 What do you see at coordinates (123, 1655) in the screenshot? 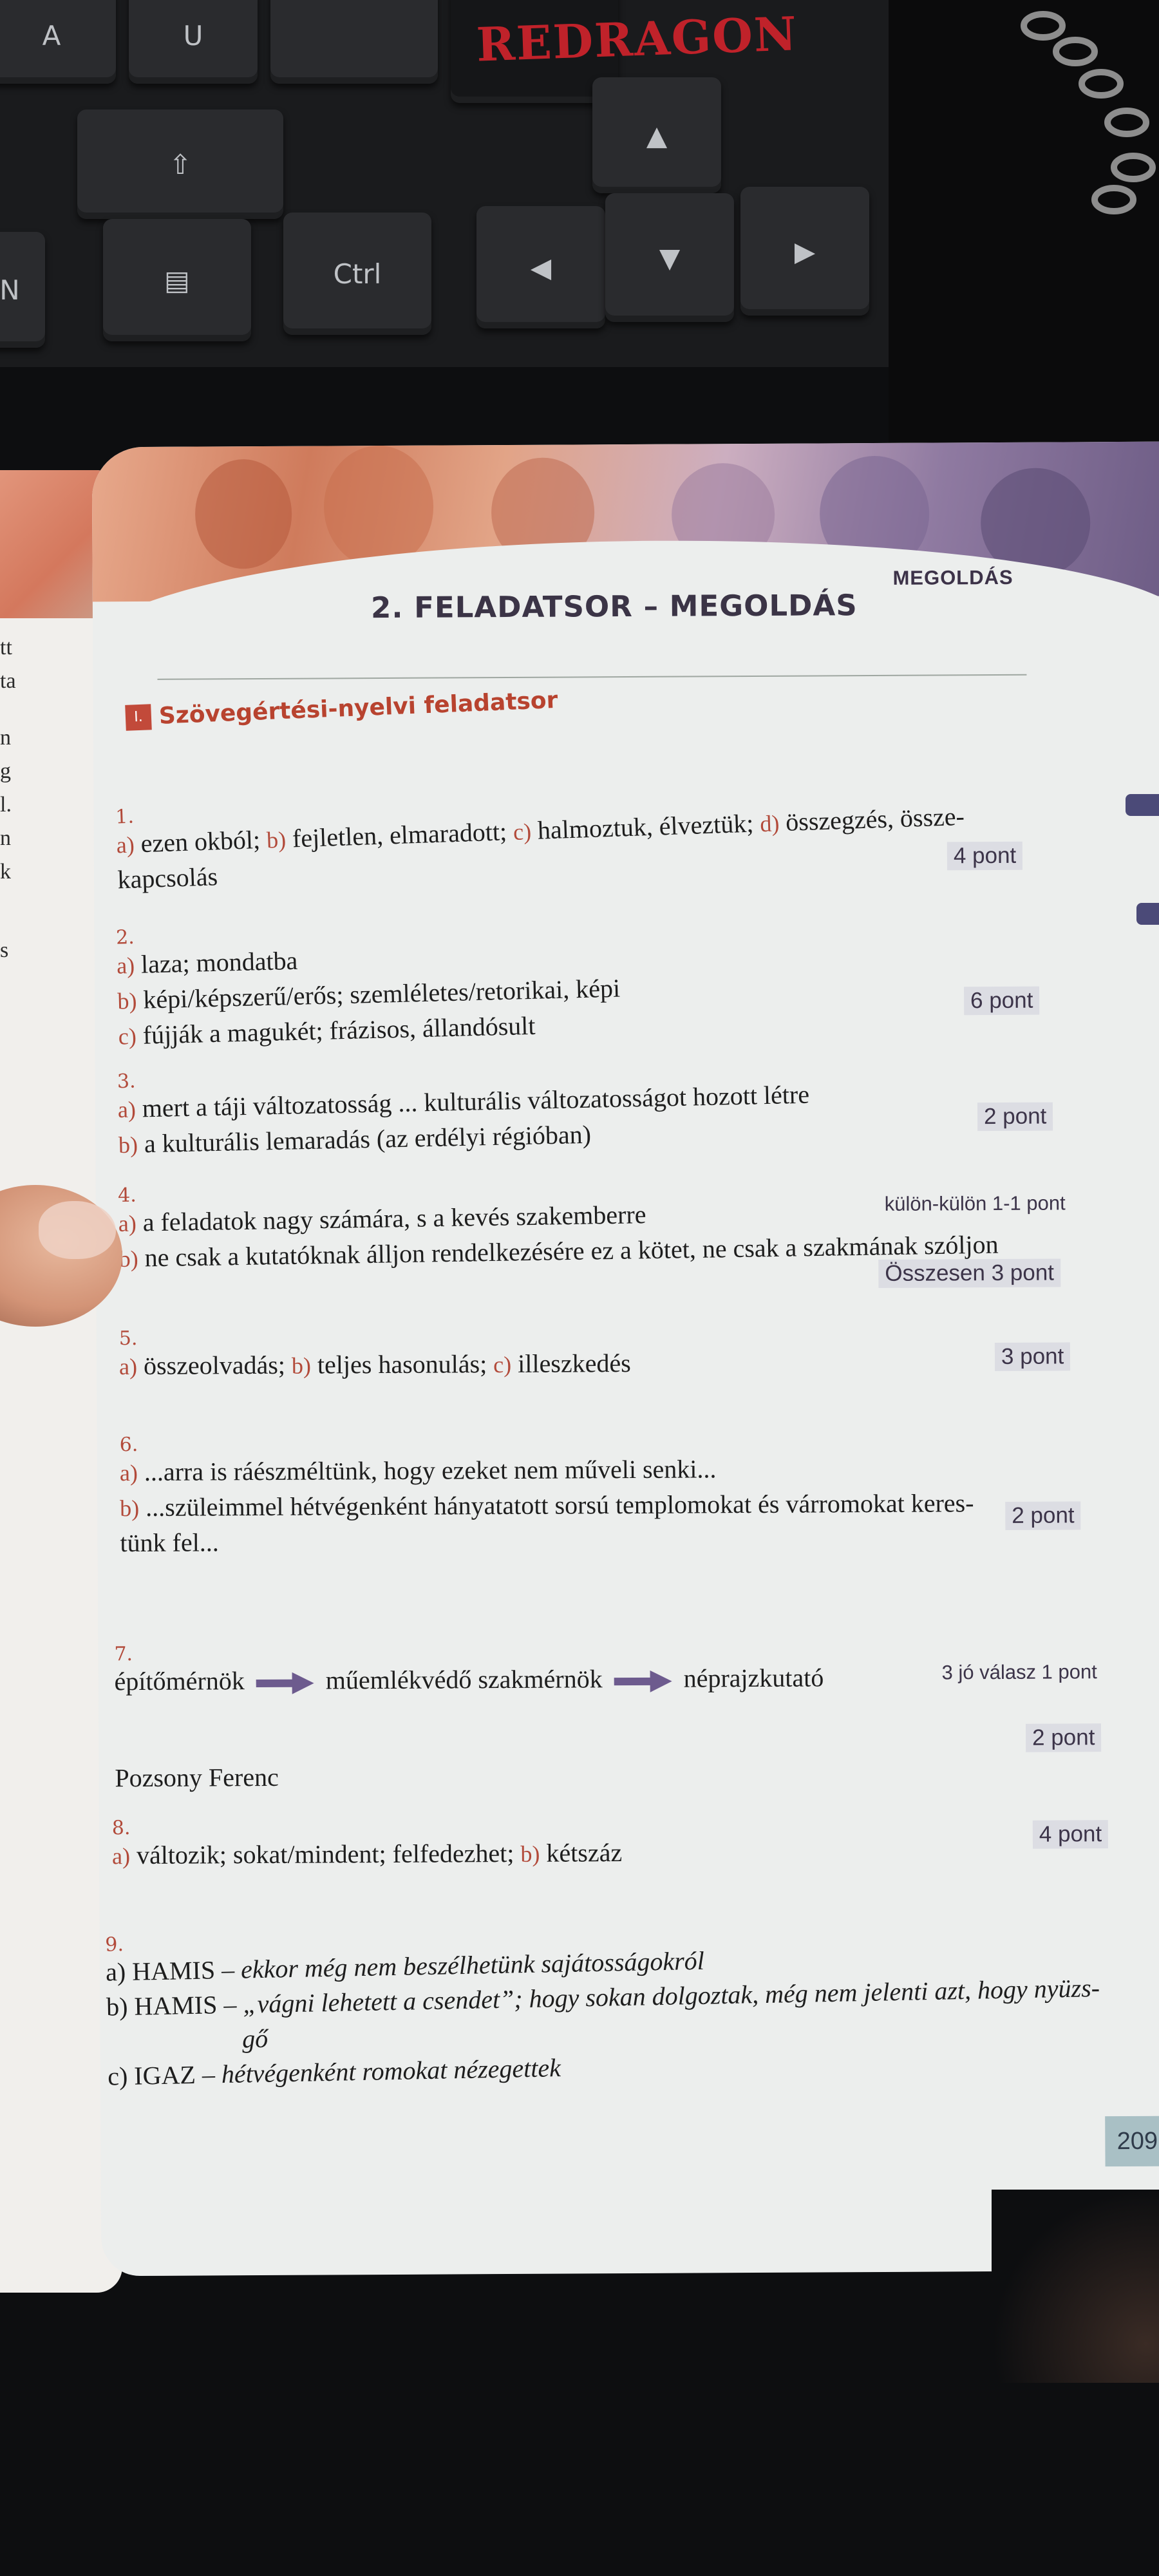
I see `question-number: 7.` at bounding box center [123, 1655].